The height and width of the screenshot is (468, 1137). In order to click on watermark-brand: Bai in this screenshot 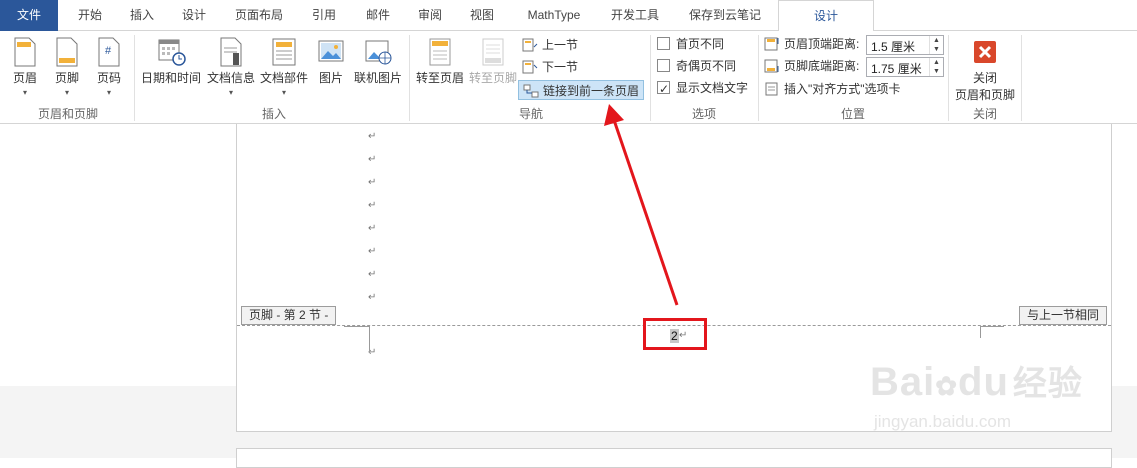, I will do `click(903, 382)`.